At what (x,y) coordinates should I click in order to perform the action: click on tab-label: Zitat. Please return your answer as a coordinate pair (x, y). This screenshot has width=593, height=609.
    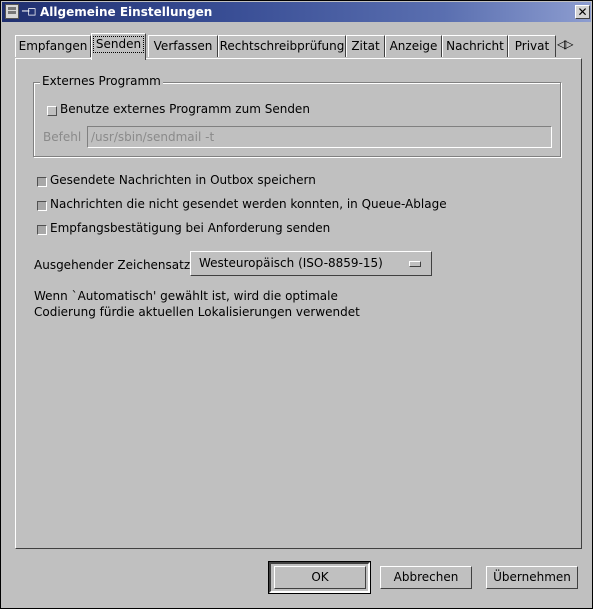
    Looking at the image, I should click on (365, 46).